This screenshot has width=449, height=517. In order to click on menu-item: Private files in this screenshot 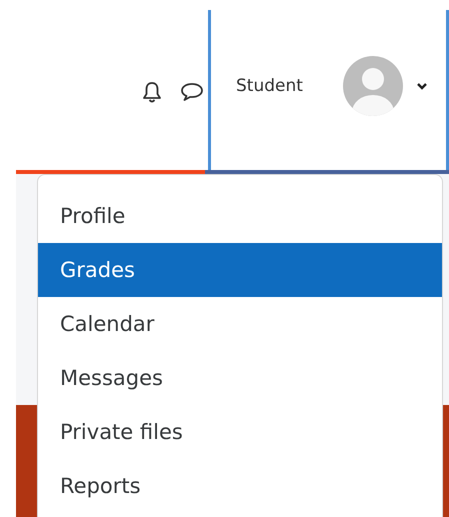, I will do `click(240, 432)`.